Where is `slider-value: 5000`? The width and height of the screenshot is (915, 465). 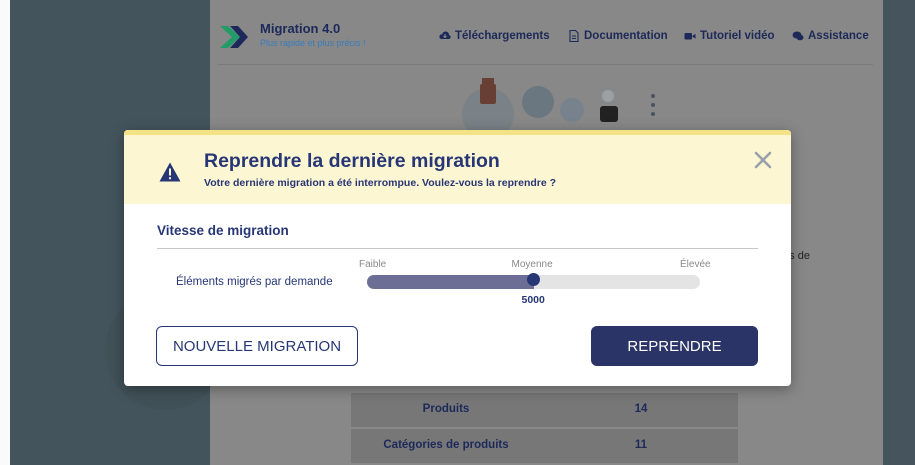
slider-value: 5000 is located at coordinates (533, 300).